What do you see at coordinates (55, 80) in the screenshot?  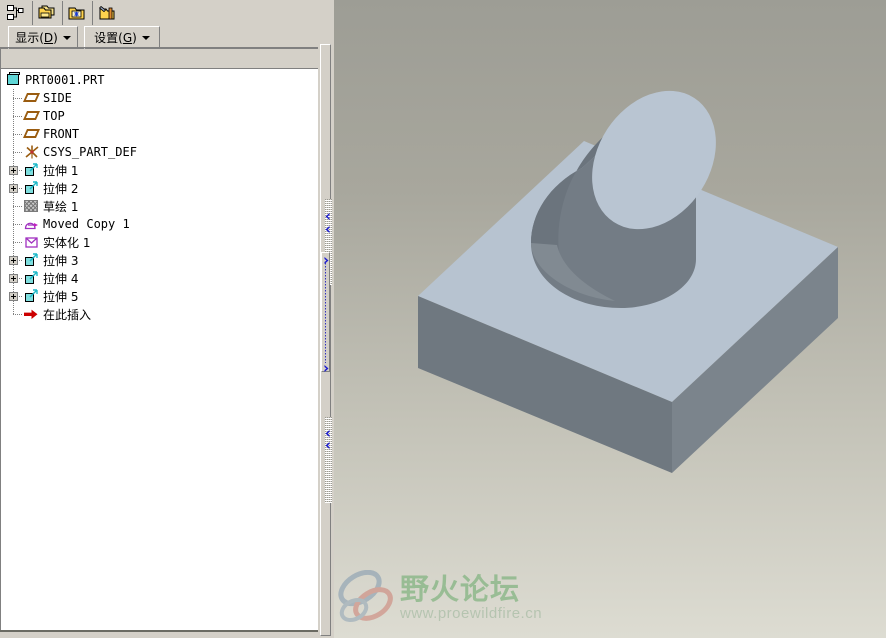 I see `model-tree-item: PRT0001.PRT` at bounding box center [55, 80].